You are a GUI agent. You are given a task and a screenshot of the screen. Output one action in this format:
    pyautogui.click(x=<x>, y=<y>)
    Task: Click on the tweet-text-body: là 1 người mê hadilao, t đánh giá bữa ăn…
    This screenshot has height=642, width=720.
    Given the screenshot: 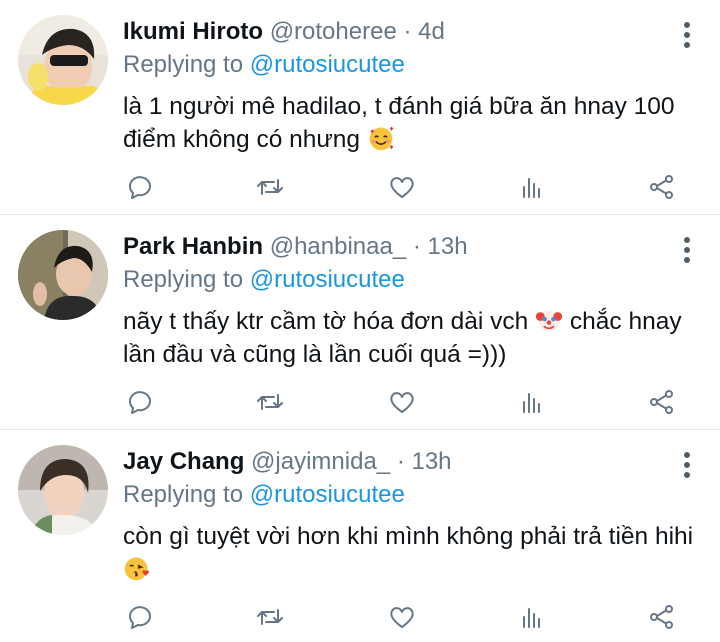 What is the action you would take?
    pyautogui.click(x=399, y=123)
    